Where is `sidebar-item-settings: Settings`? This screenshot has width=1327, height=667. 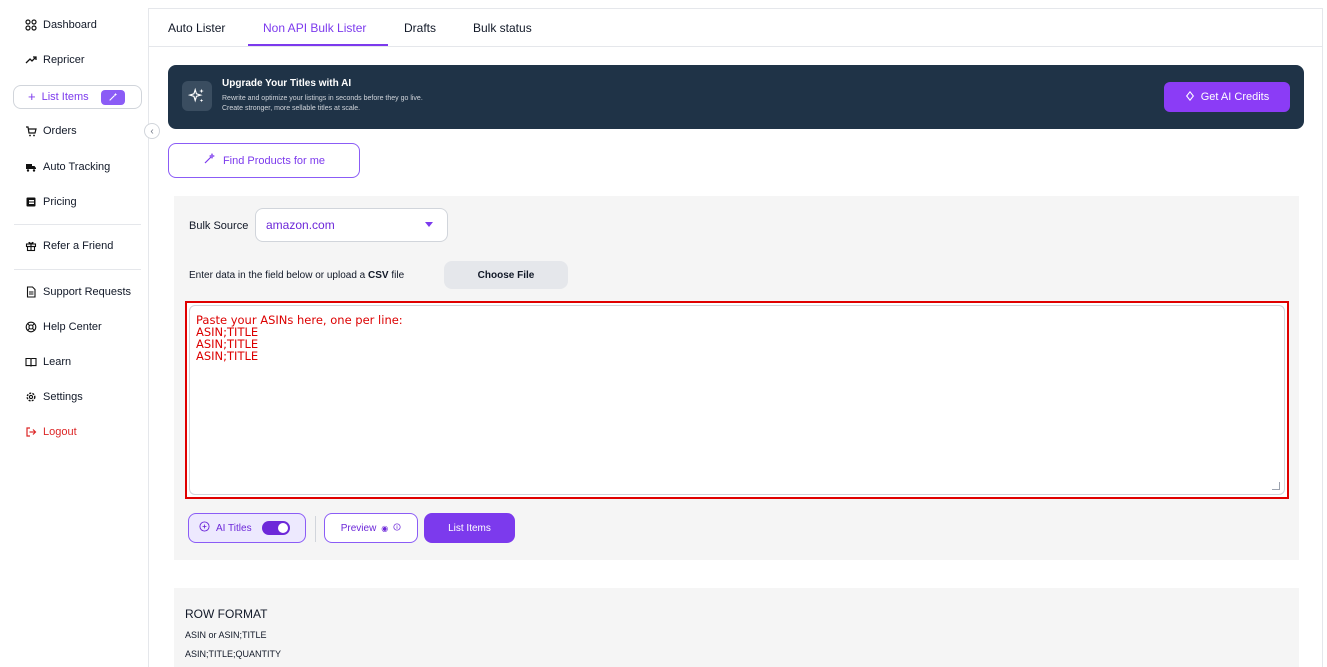 sidebar-item-settings: Settings is located at coordinates (54, 397).